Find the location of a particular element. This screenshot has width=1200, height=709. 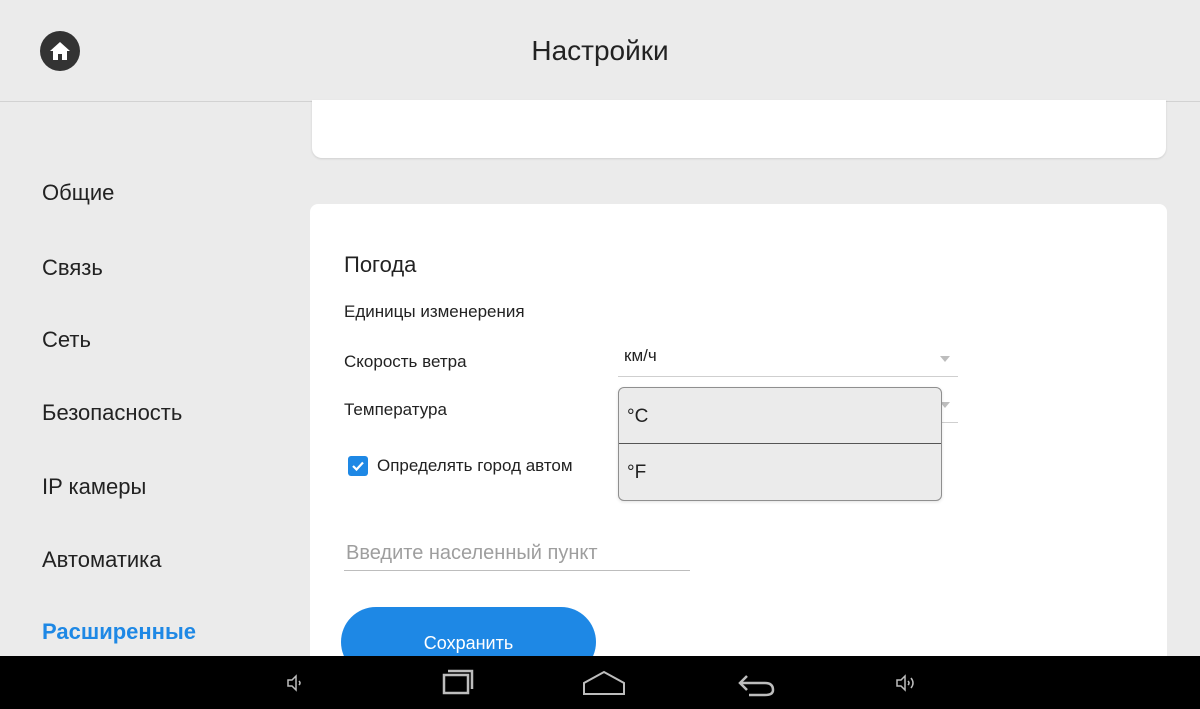

home-button is located at coordinates (60, 51).